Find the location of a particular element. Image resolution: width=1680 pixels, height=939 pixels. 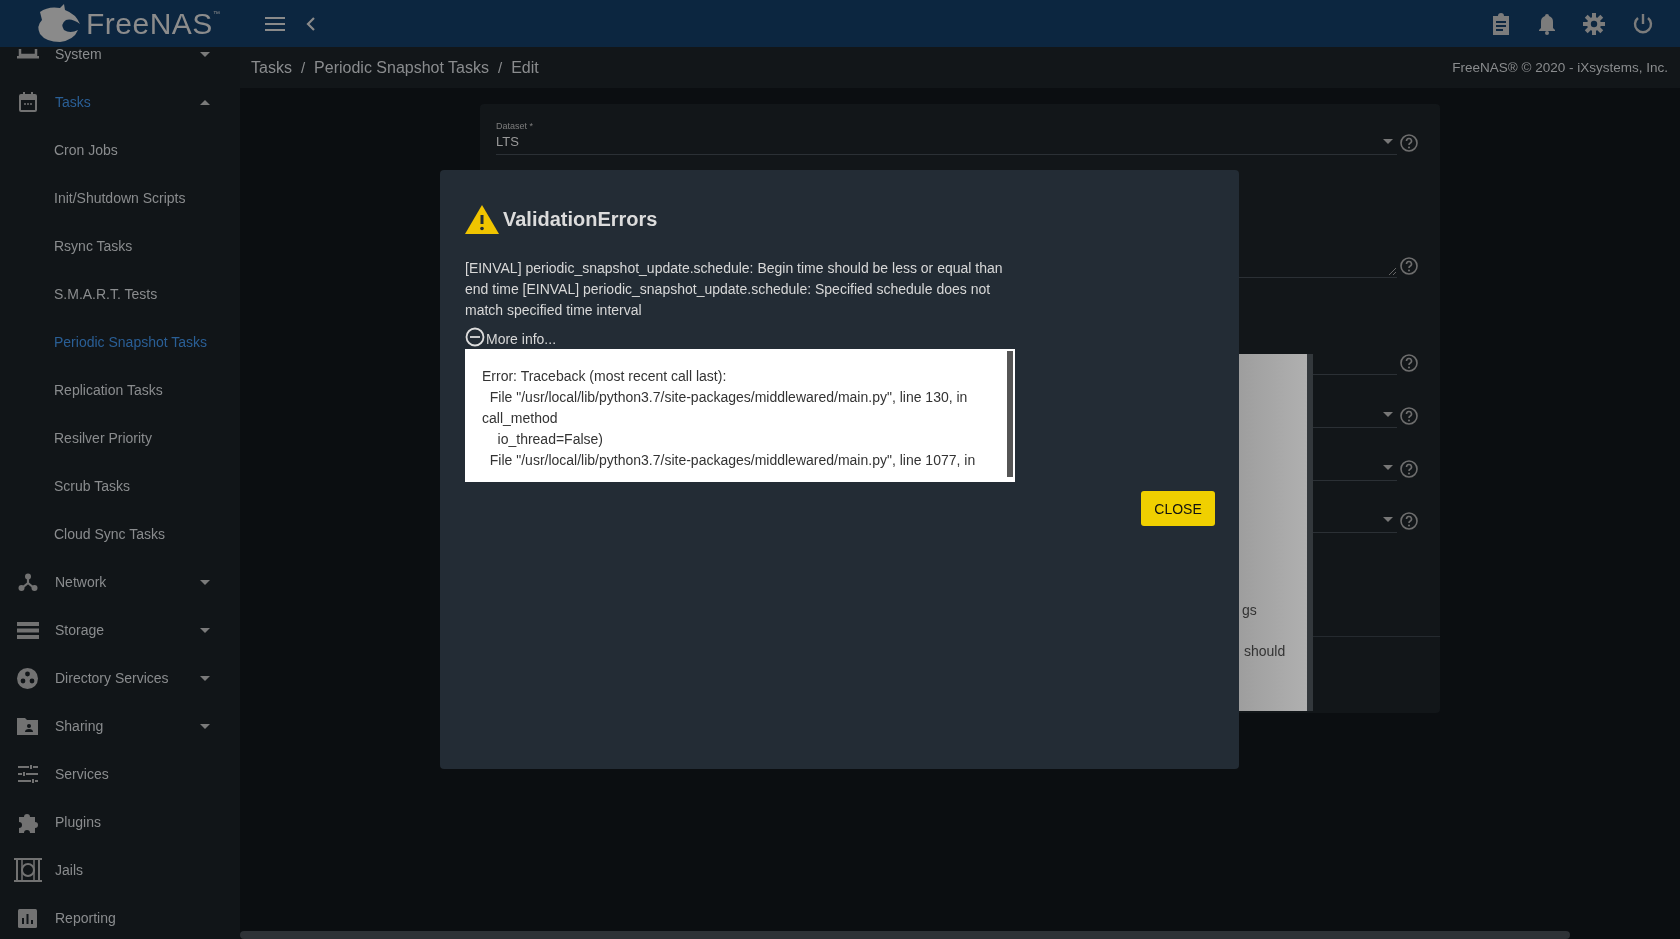

sidebar-item: Network is located at coordinates (120, 582).